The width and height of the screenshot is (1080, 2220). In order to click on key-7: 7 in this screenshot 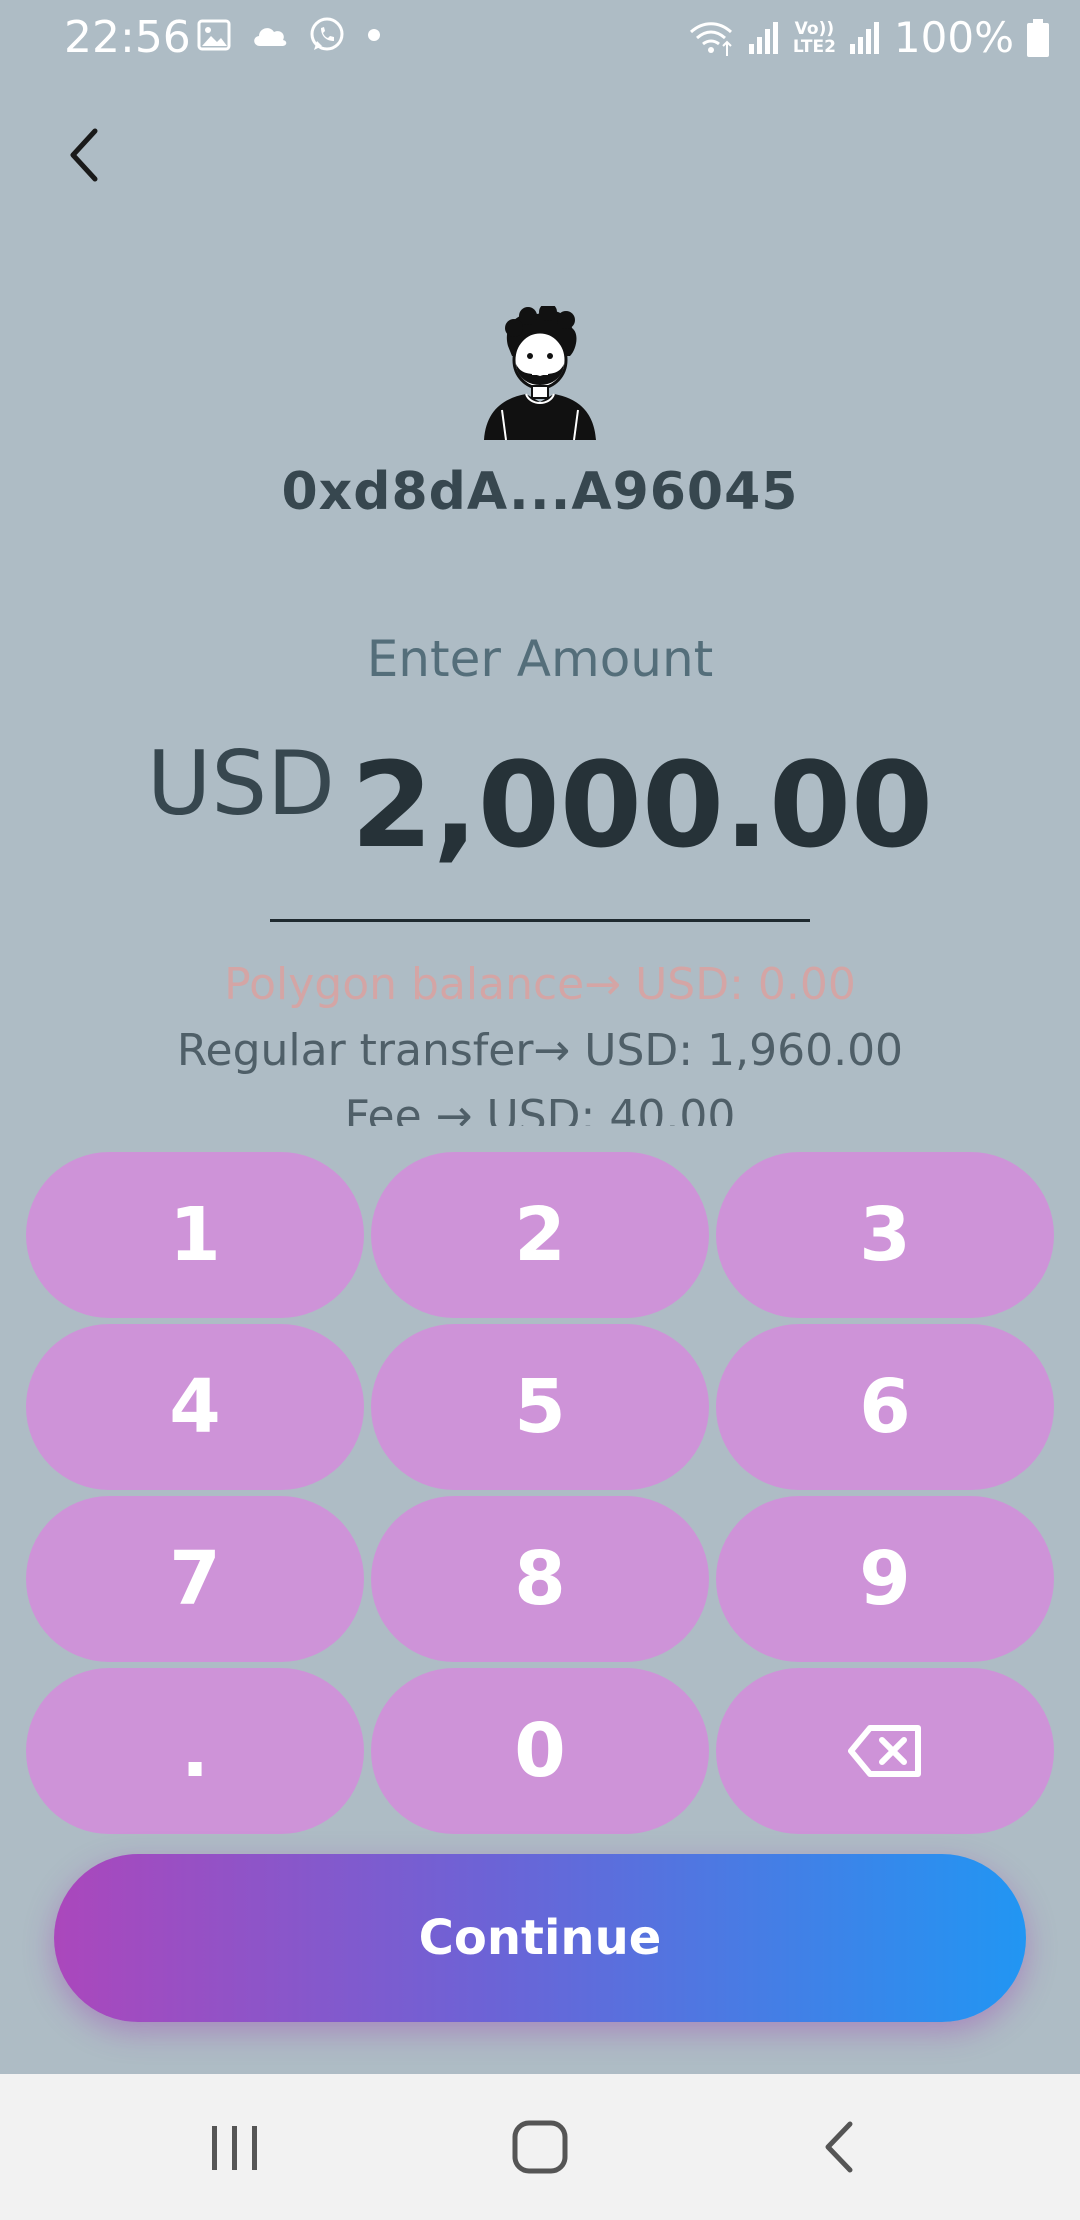, I will do `click(195, 1579)`.